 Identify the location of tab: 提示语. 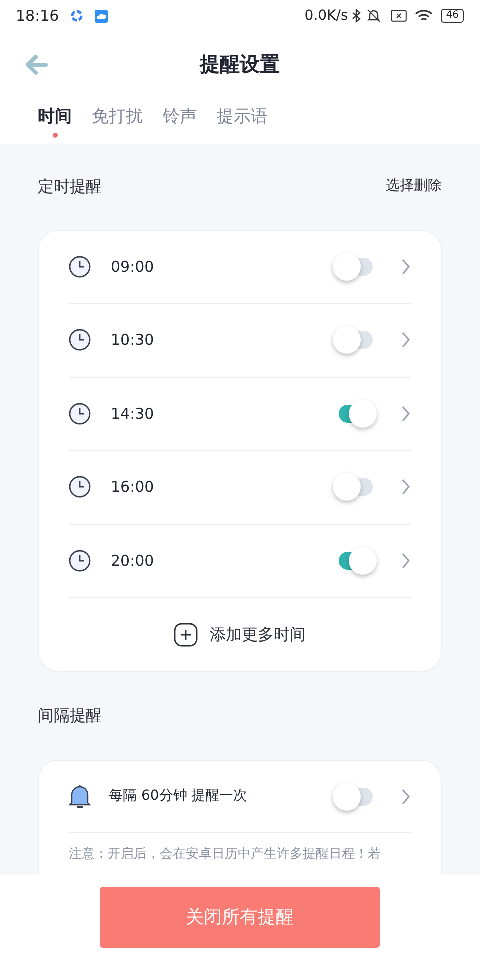
(242, 117).